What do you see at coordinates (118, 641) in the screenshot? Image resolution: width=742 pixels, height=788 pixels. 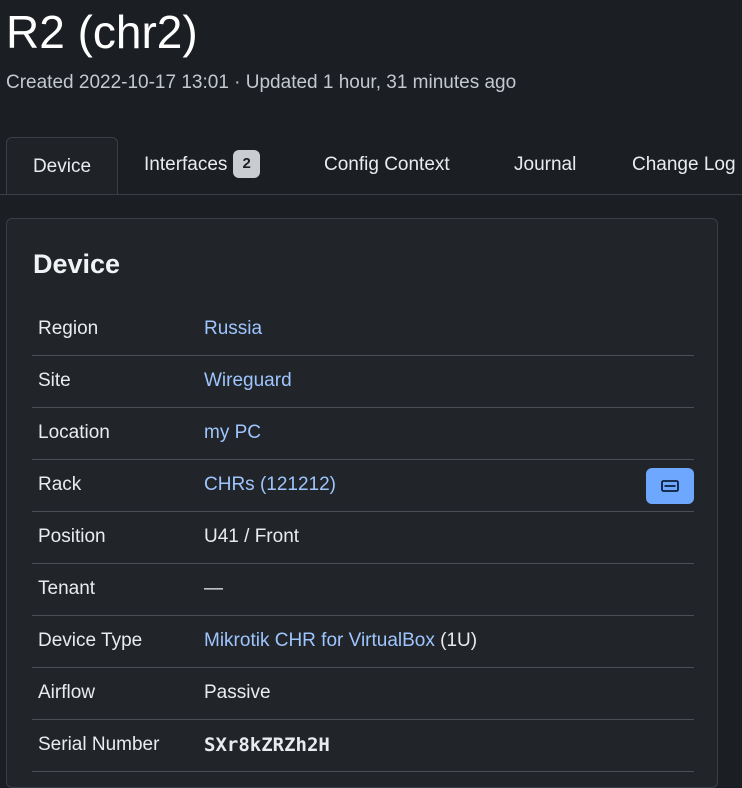 I see `row-label: Device Type` at bounding box center [118, 641].